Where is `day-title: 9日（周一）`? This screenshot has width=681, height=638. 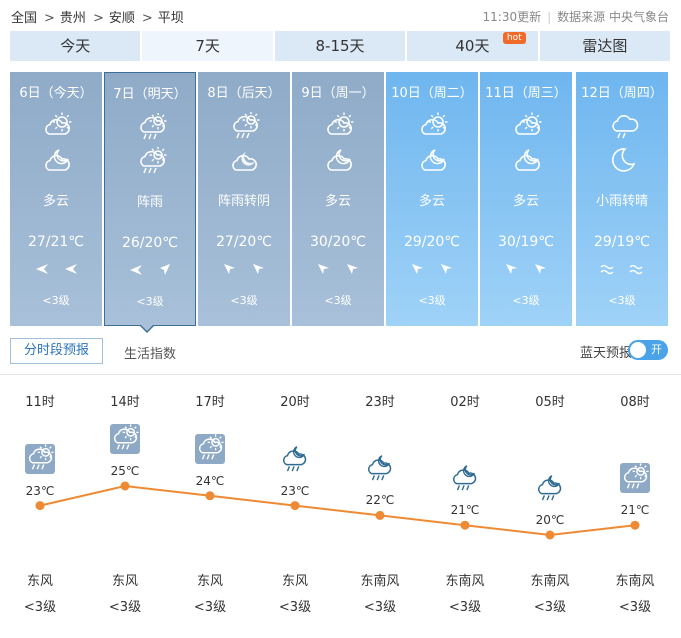
day-title: 9日（周一） is located at coordinates (338, 93).